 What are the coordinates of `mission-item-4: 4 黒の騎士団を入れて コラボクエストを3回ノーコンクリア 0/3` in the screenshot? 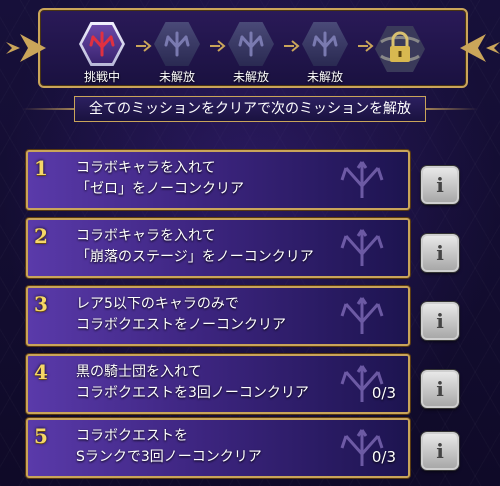 It's located at (218, 384).